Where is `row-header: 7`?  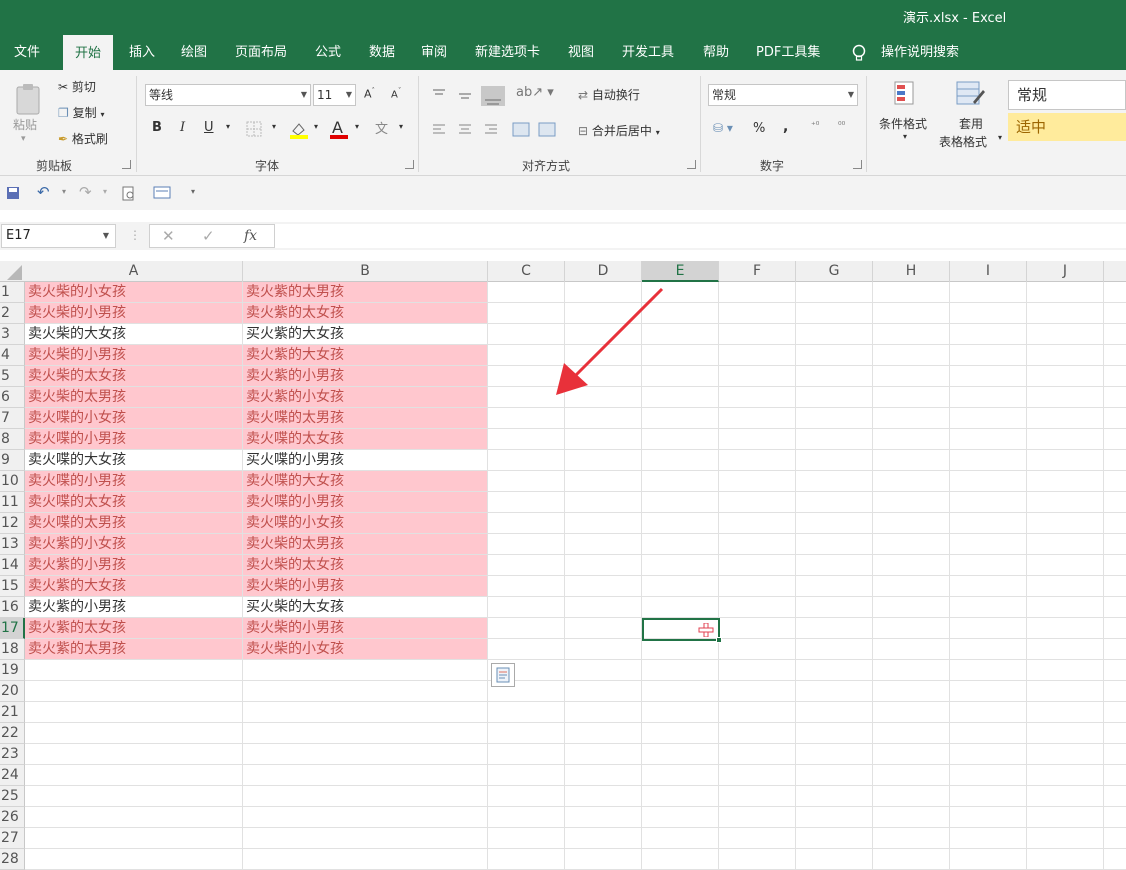
row-header: 7 is located at coordinates (12, 418).